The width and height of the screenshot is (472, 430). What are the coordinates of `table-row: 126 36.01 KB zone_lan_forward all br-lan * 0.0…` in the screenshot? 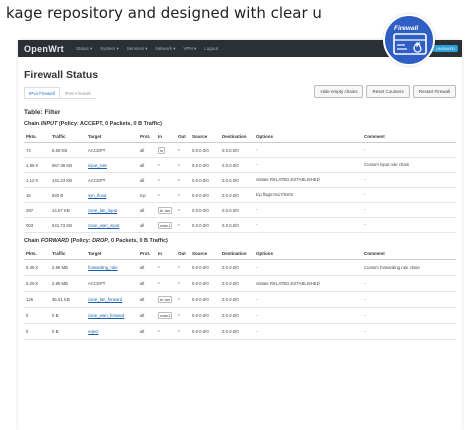 It's located at (240, 299).